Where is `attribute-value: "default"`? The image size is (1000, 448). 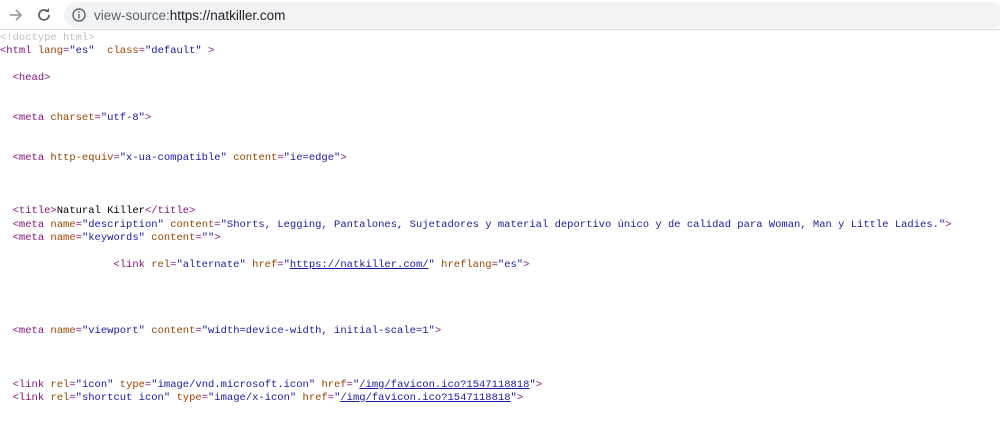 attribute-value: "default" is located at coordinates (173, 51).